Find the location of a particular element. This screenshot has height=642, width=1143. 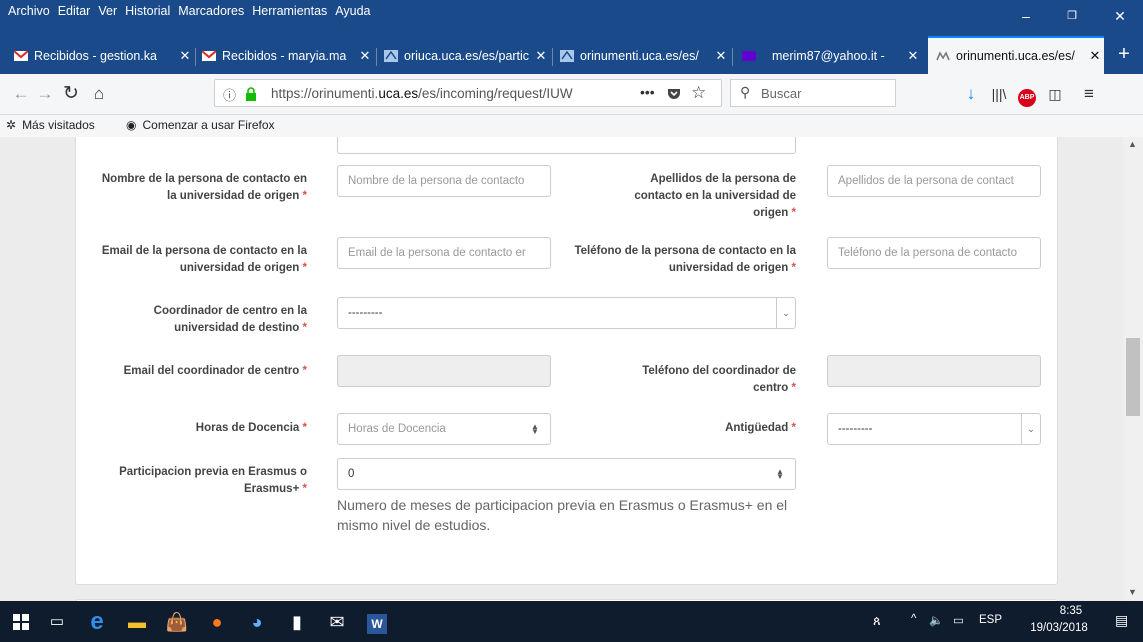

contact-name-input: Nombre de la persona de contacto is located at coordinates (444, 181).